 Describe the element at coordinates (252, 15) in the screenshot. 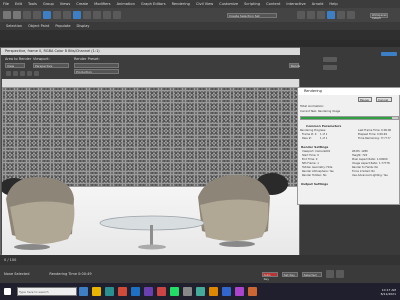

I see `selection-set-dropdown: Create Selection Set` at that location.